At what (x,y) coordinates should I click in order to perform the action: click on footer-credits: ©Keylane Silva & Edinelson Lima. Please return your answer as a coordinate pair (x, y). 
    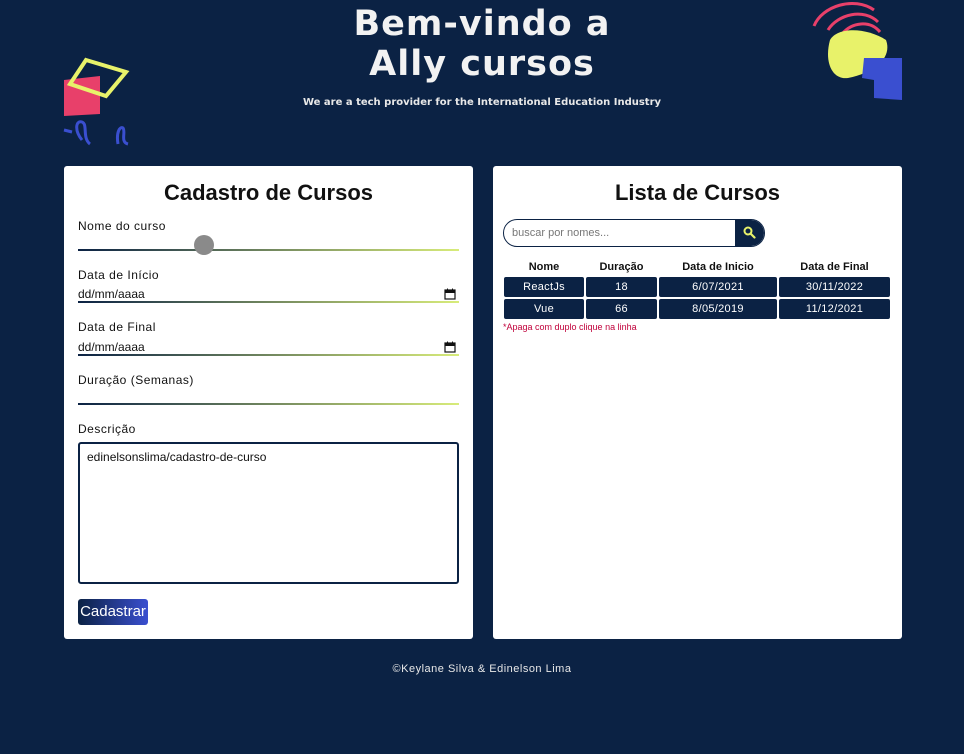
    Looking at the image, I should click on (482, 669).